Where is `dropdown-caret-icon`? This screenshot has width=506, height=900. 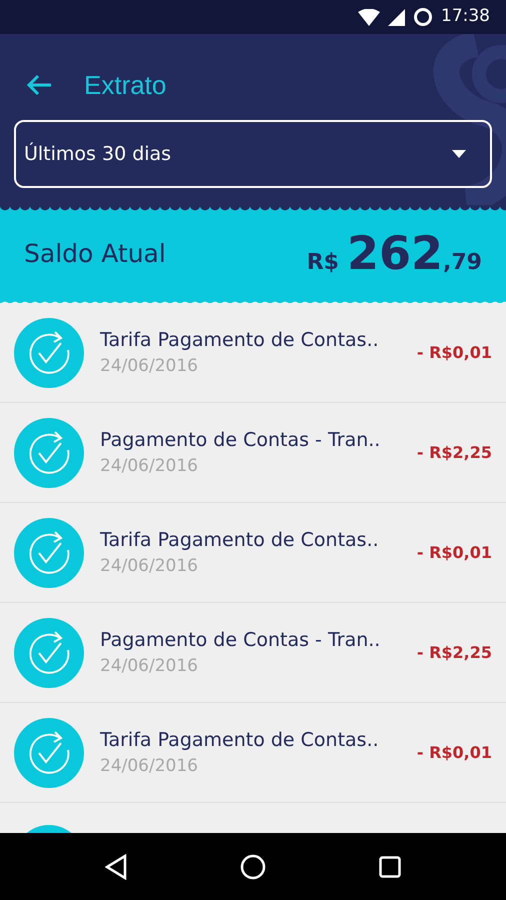
dropdown-caret-icon is located at coordinates (459, 154).